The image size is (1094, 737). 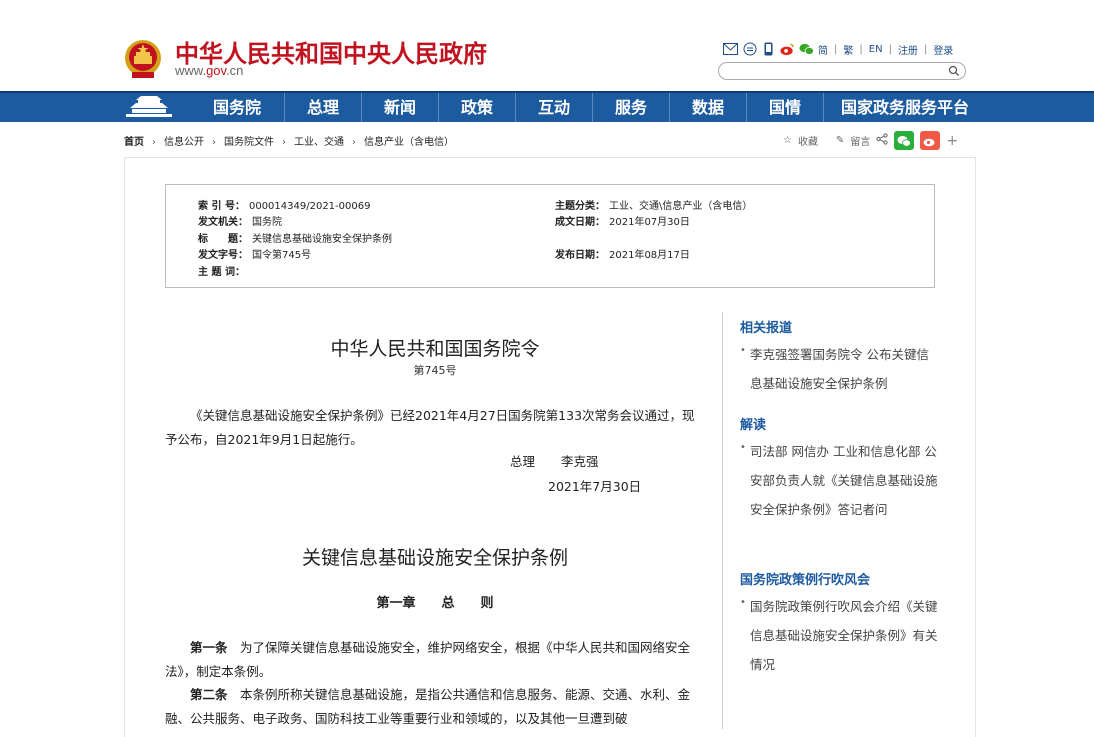 I want to click on info-title: 标 题： 关键信息基础设施安全保护条例, so click(x=295, y=237).